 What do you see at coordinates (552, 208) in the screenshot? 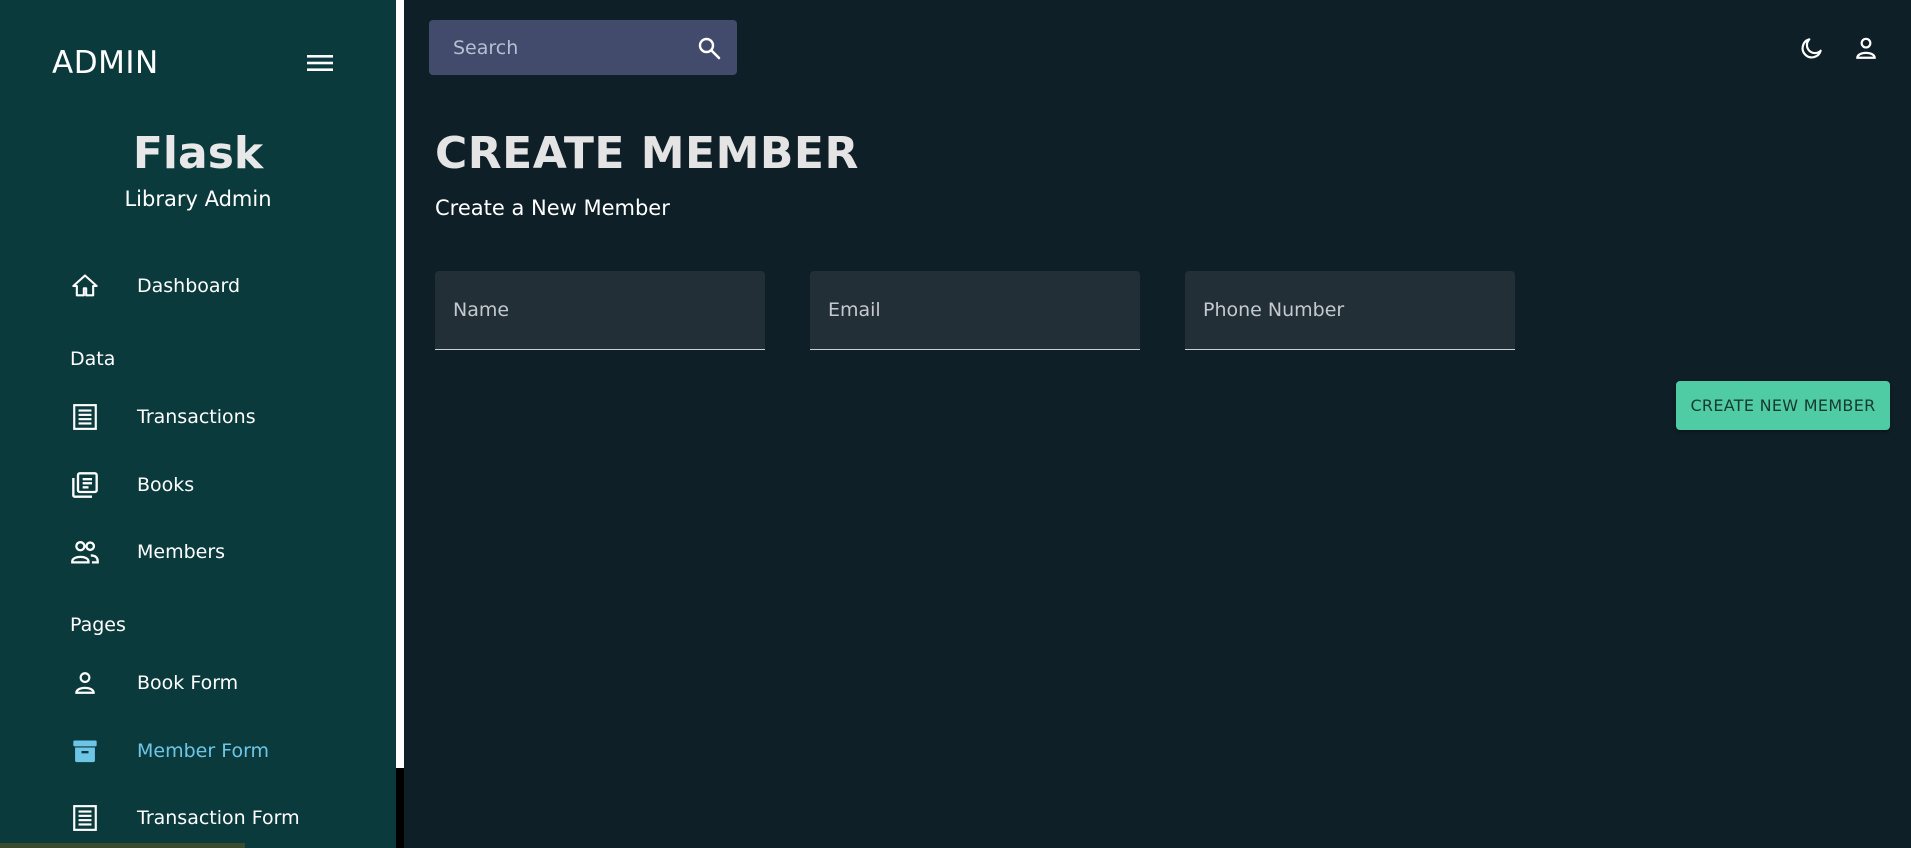
I see `page-subtitle: Create a New Member` at bounding box center [552, 208].